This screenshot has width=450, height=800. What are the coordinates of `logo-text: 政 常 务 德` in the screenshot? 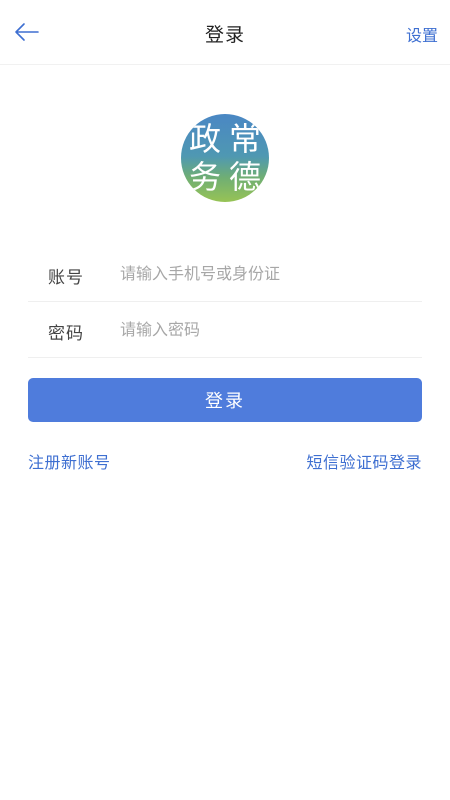 It's located at (225, 158).